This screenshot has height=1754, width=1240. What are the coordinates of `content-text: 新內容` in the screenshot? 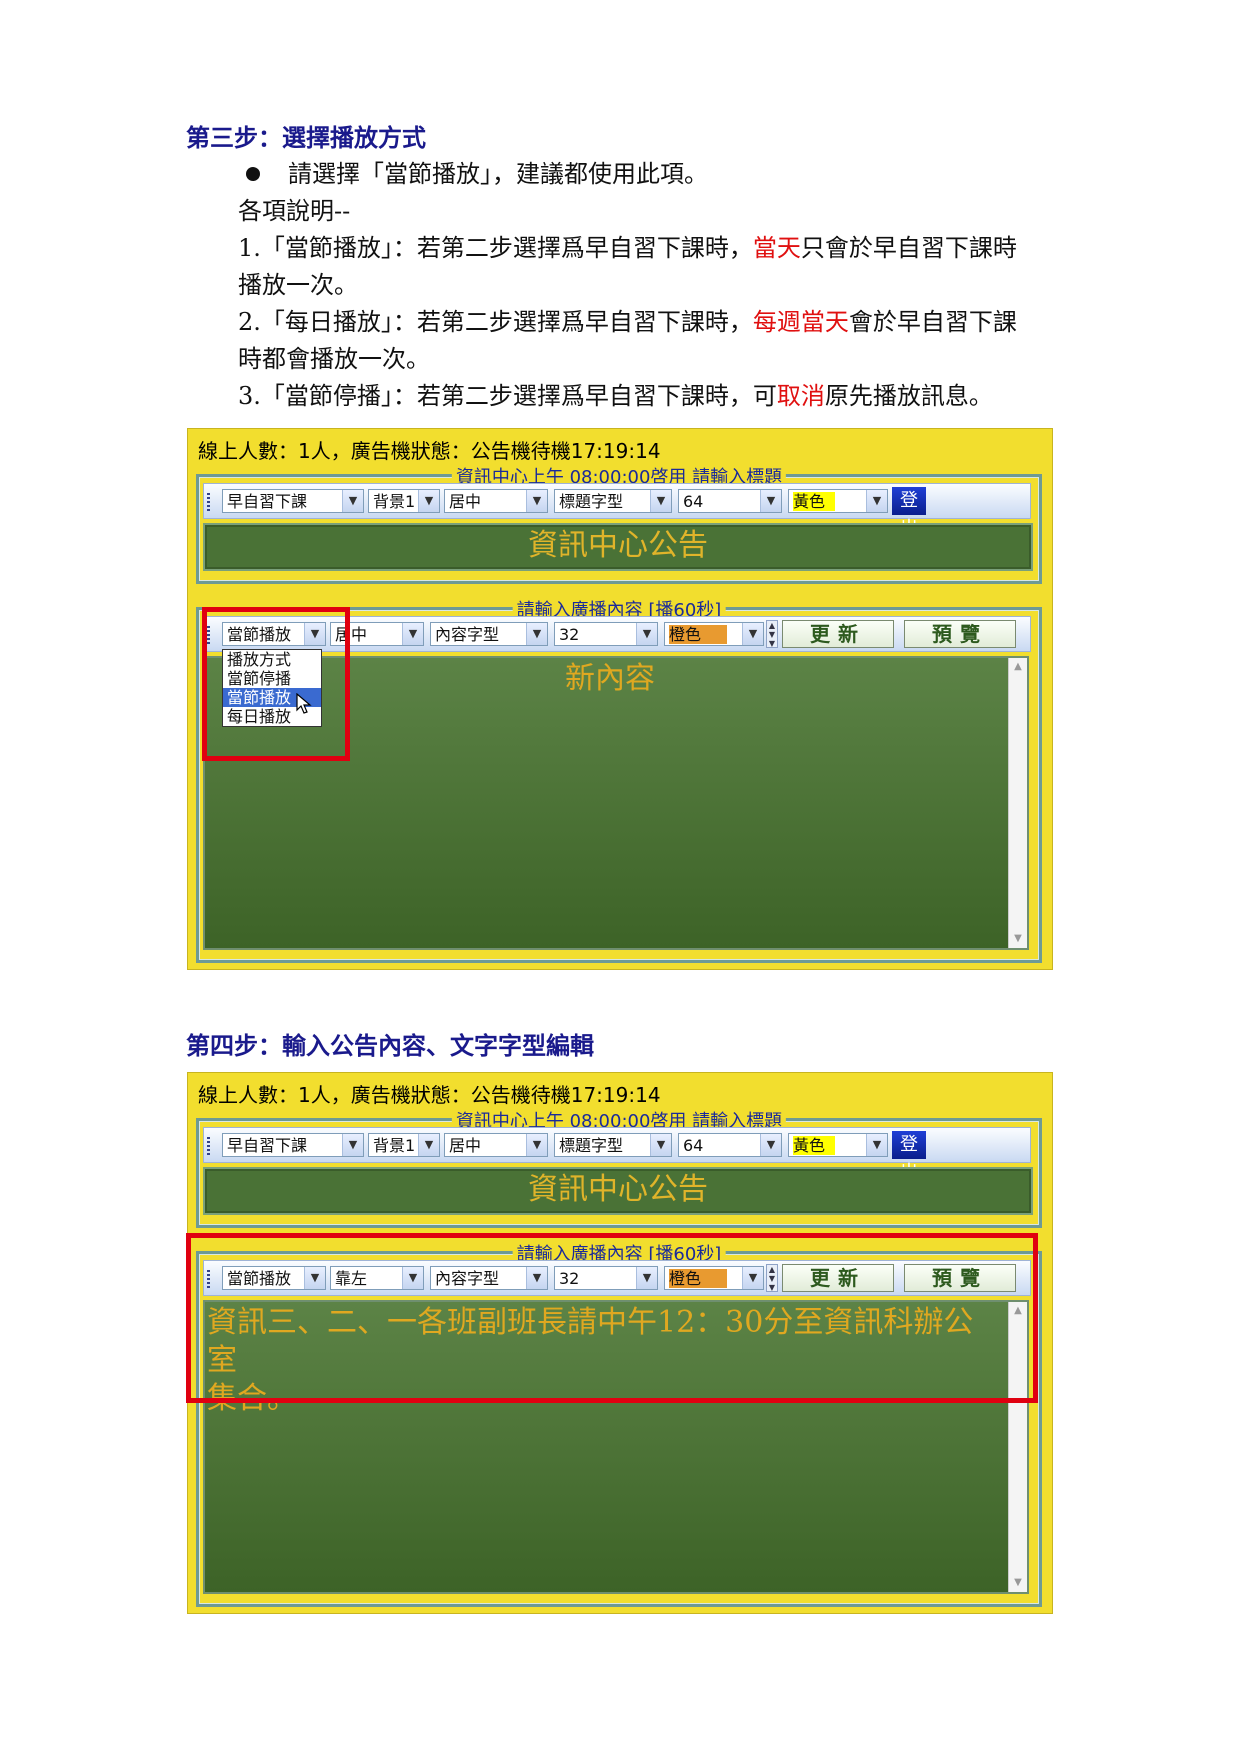 It's located at (610, 678).